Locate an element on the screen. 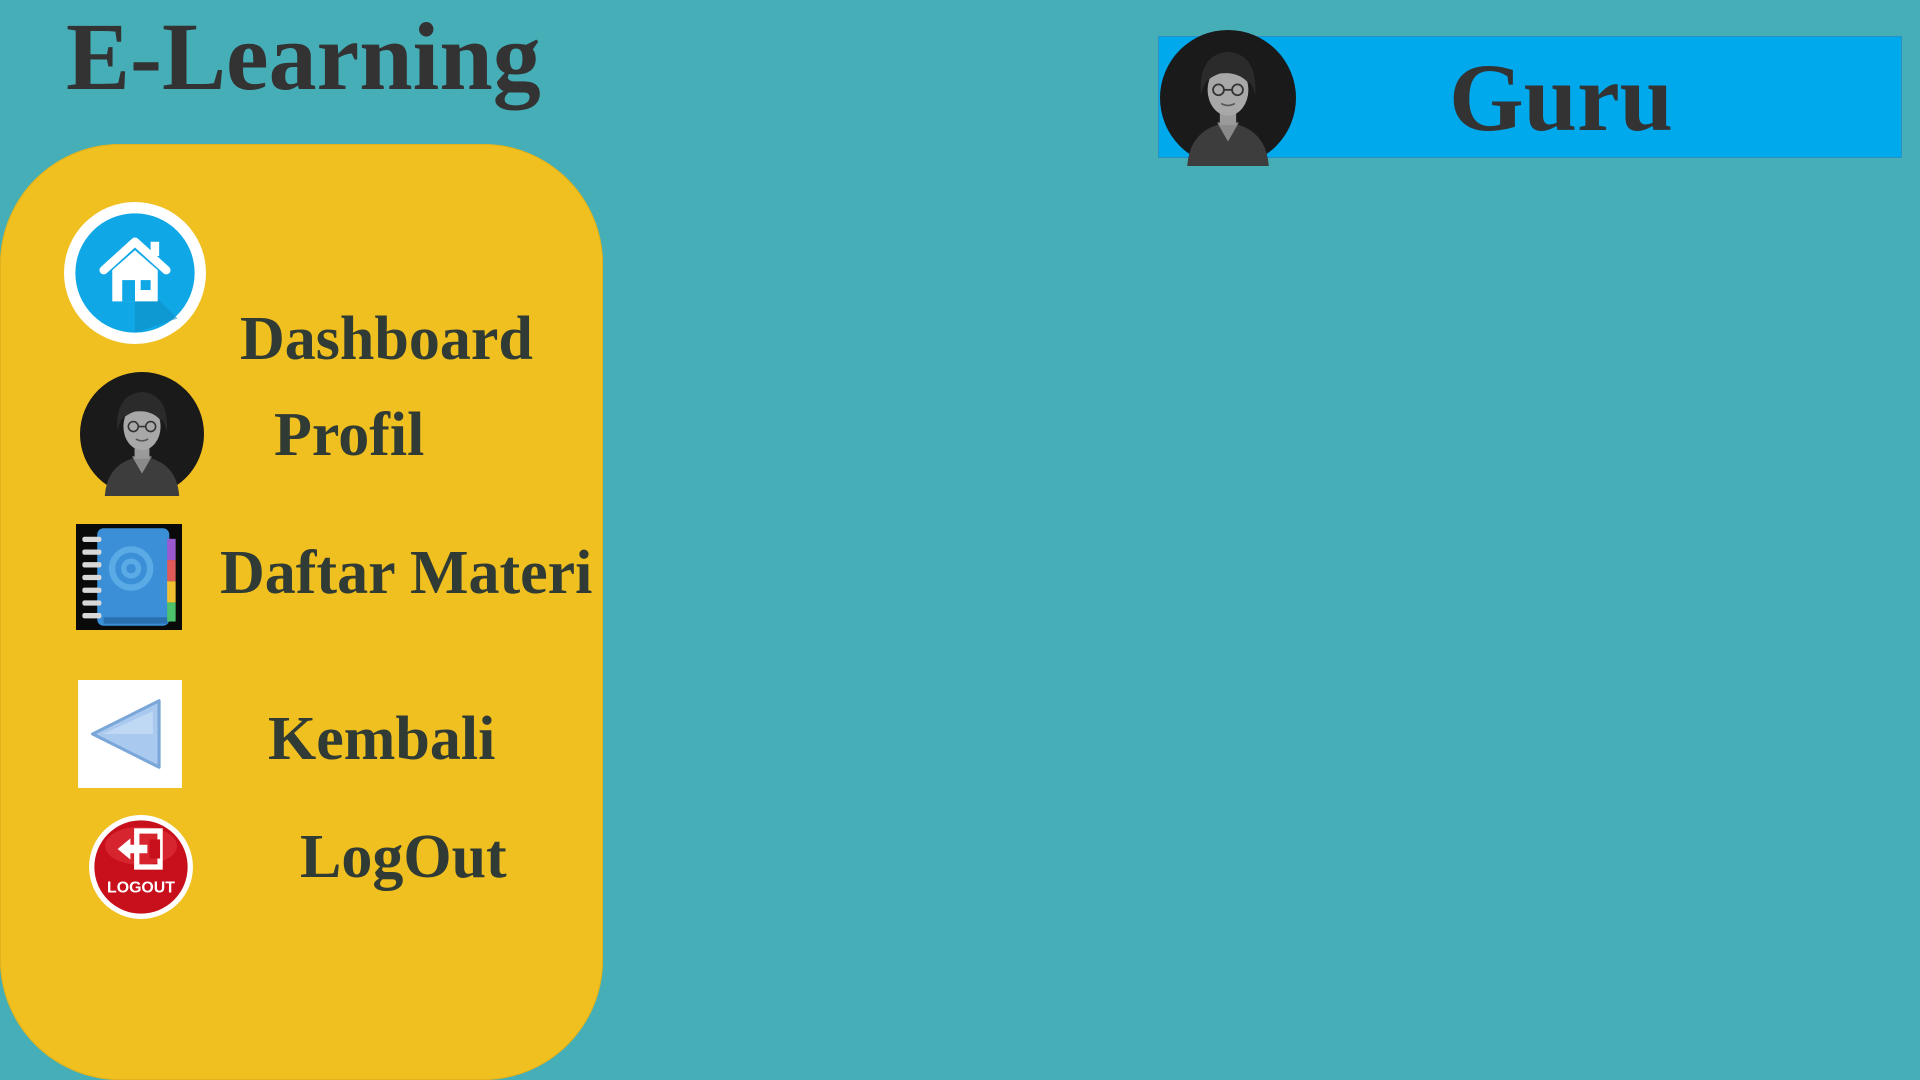  back-arrow-icon is located at coordinates (130, 734).